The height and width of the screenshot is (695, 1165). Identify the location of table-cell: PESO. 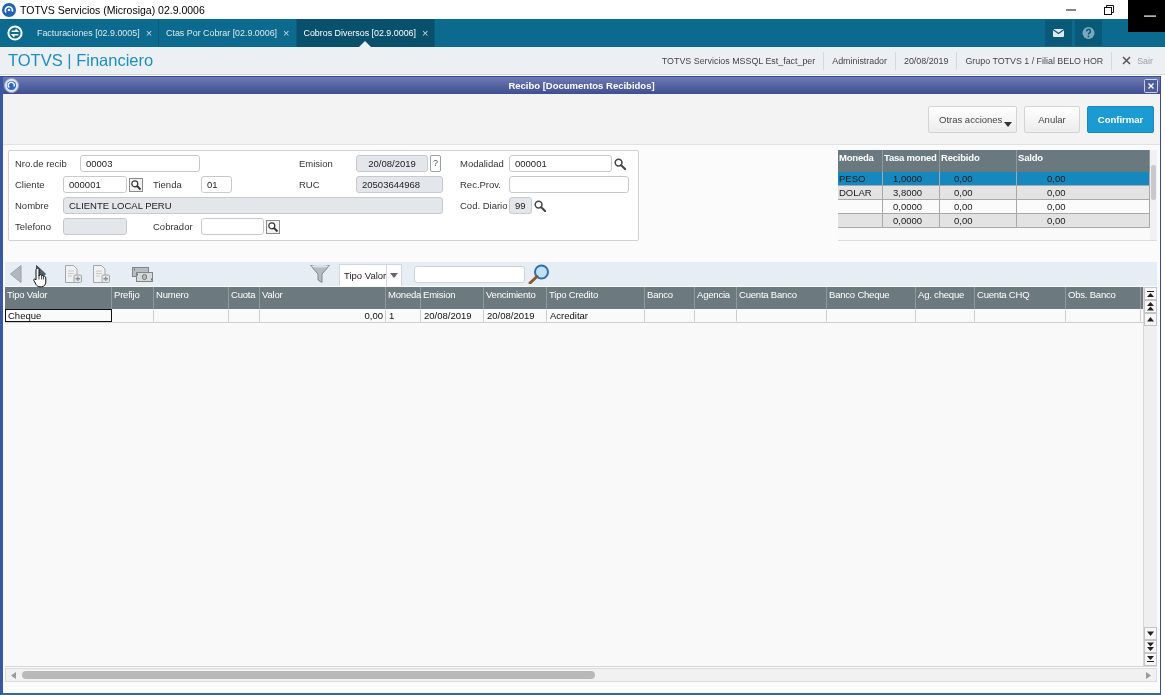
(860, 178).